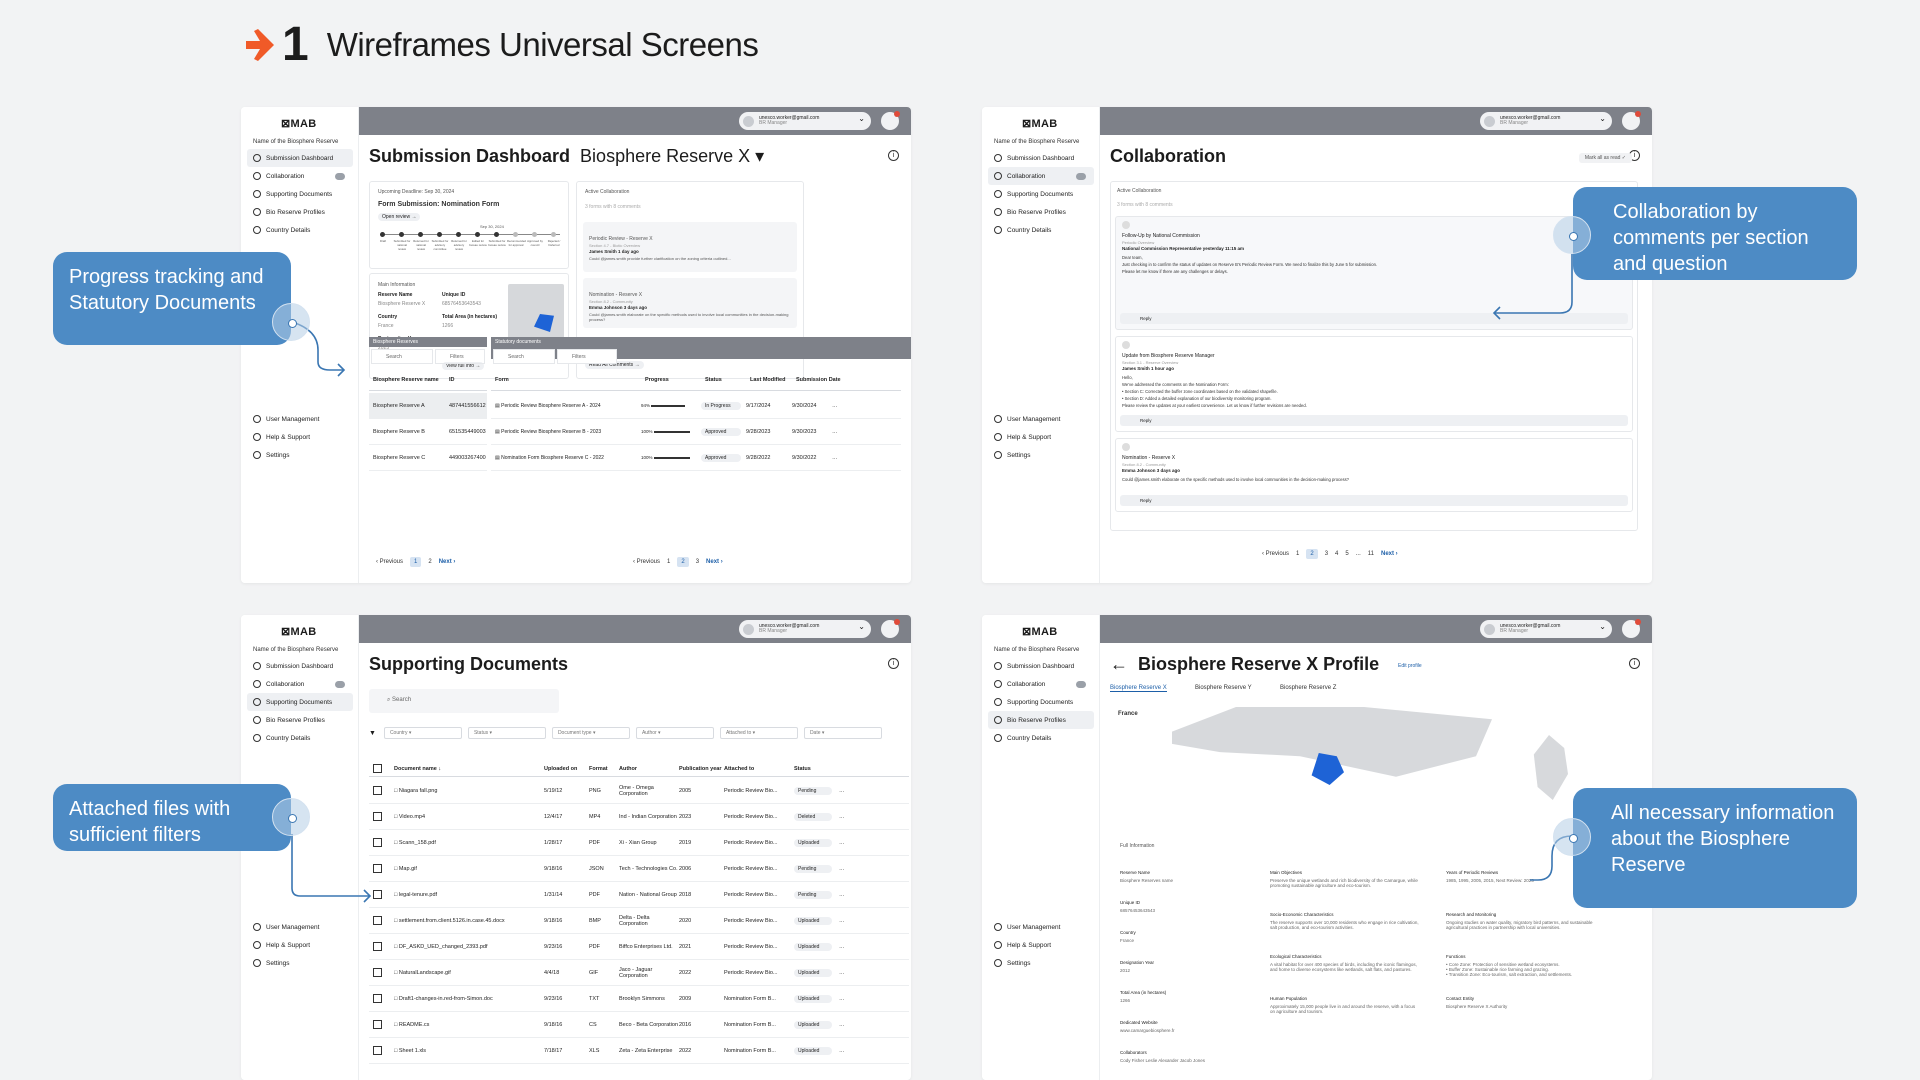 This screenshot has width=1920, height=1080. I want to click on callout-files: Attached files with sufficient filters, so click(172, 817).